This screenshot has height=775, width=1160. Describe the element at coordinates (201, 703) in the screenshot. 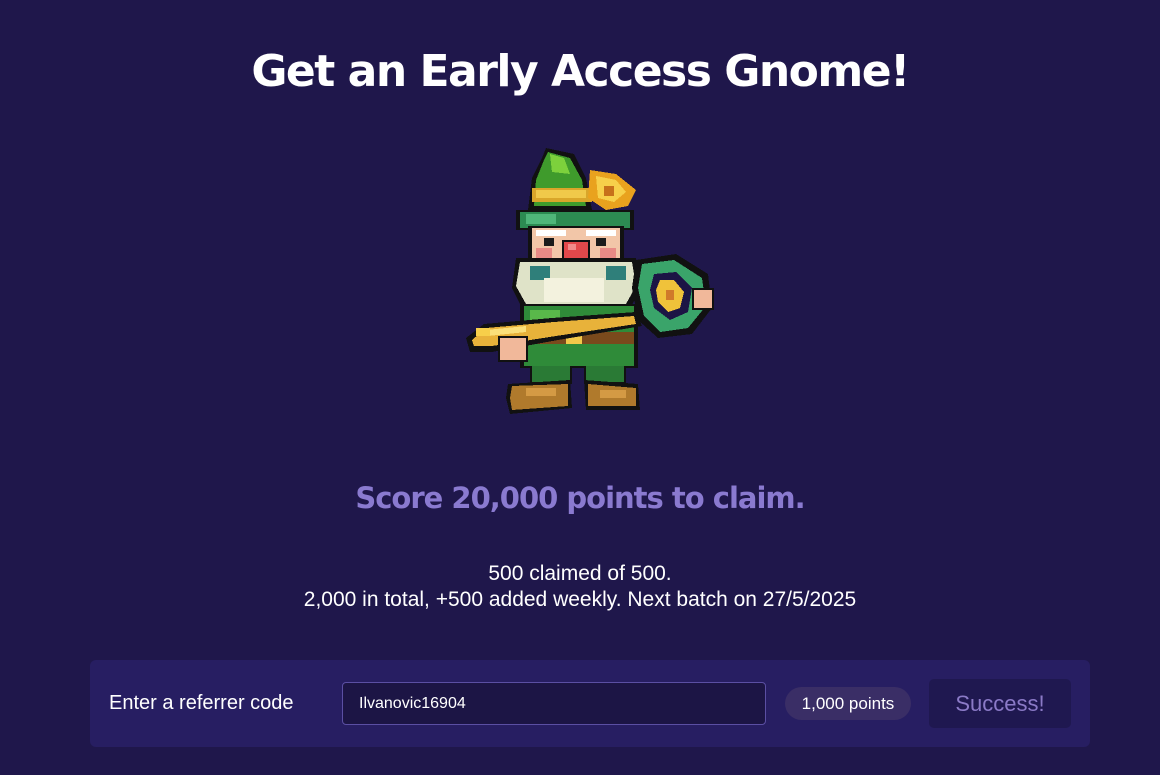

I see `referrer-label: Enter a referrer code` at that location.